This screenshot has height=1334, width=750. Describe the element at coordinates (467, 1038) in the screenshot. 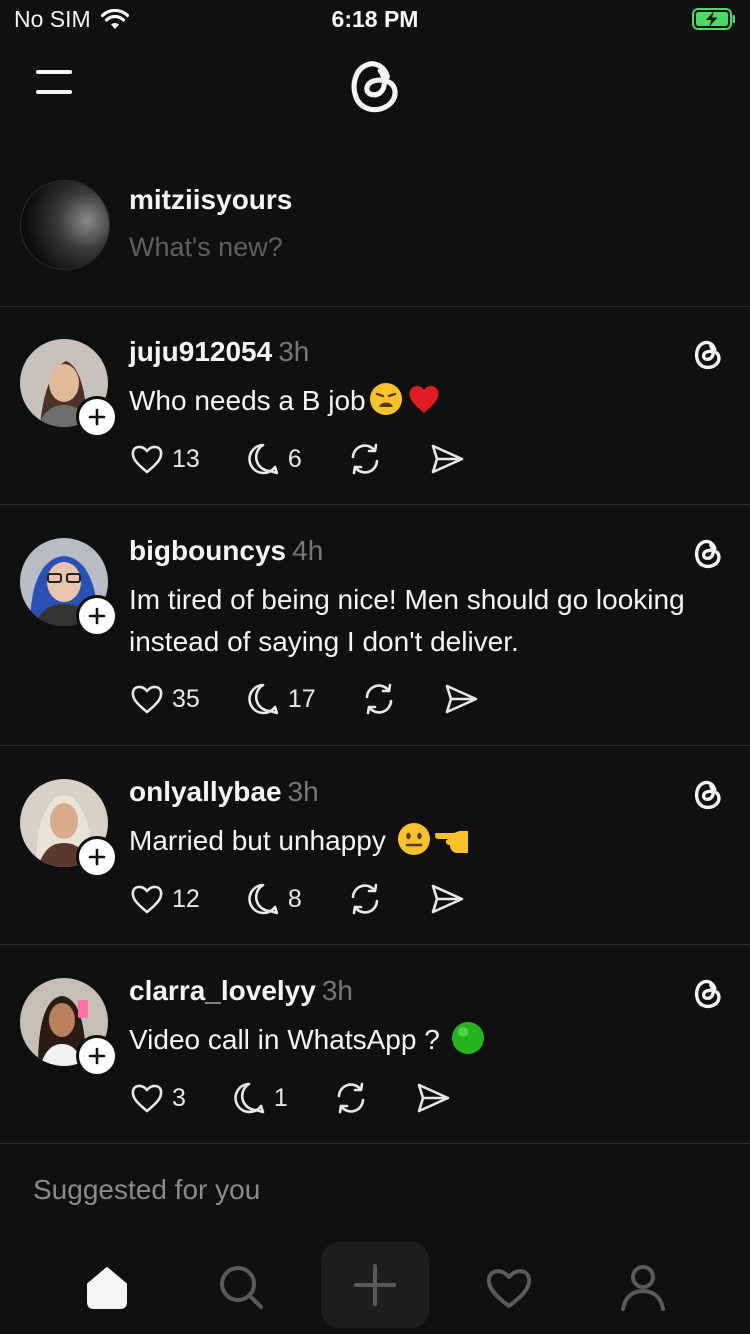

I see `green-circle-emoji-icon` at that location.